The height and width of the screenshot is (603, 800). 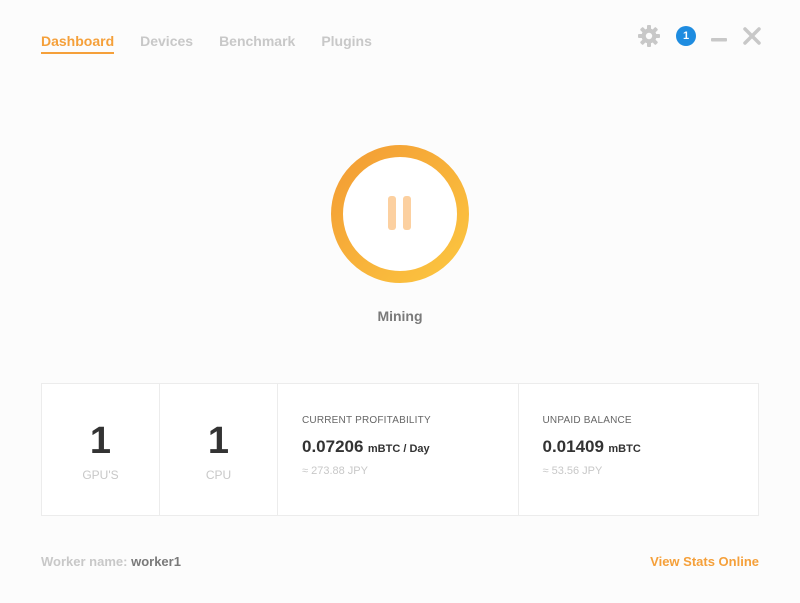 I want to click on tab-devices: Devices, so click(x=166, y=43).